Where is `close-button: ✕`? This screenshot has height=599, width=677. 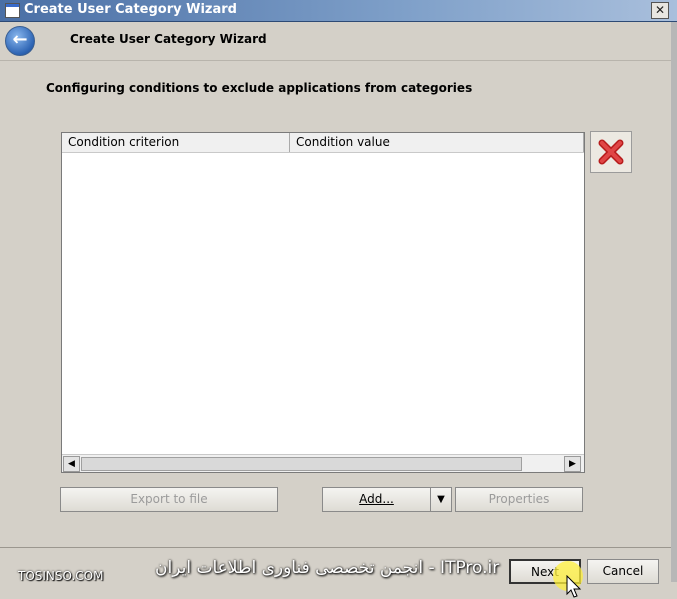 close-button: ✕ is located at coordinates (660, 10).